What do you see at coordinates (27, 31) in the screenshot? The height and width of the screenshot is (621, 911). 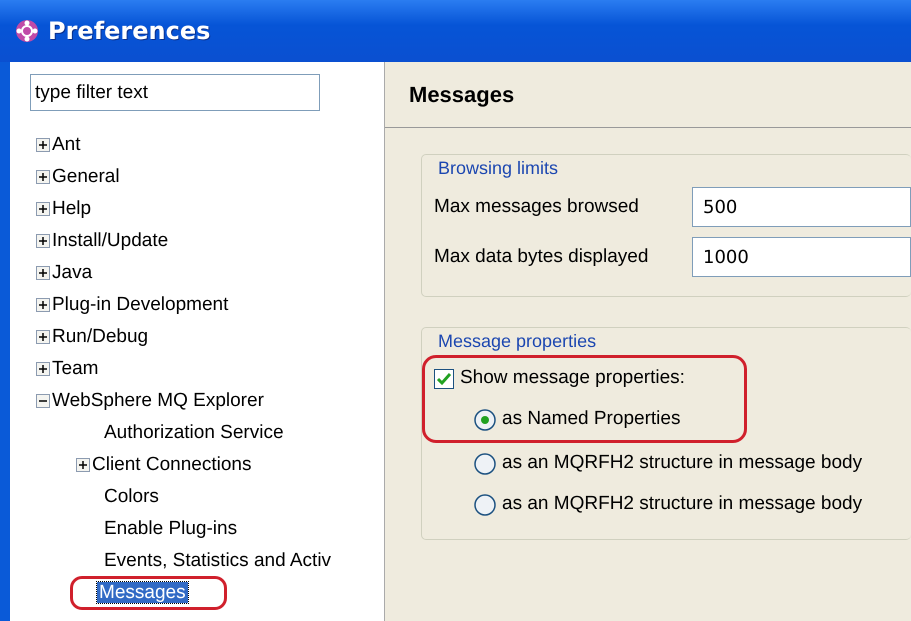 I see `app-icon` at bounding box center [27, 31].